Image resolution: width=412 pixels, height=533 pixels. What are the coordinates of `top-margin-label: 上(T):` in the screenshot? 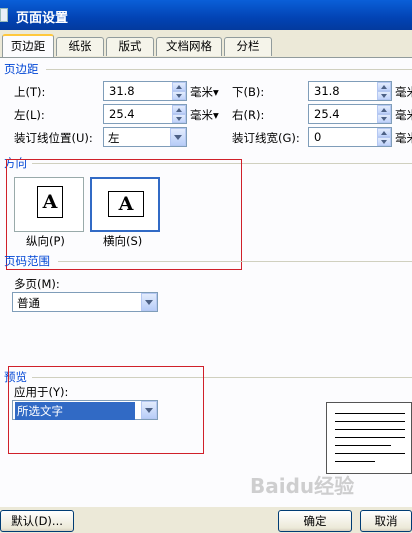 It's located at (30, 92).